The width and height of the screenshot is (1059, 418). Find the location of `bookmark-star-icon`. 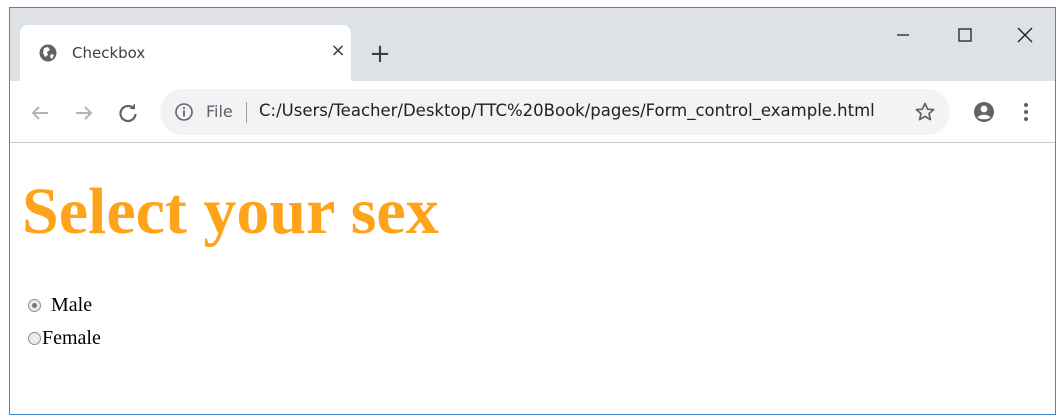

bookmark-star-icon is located at coordinates (925, 112).